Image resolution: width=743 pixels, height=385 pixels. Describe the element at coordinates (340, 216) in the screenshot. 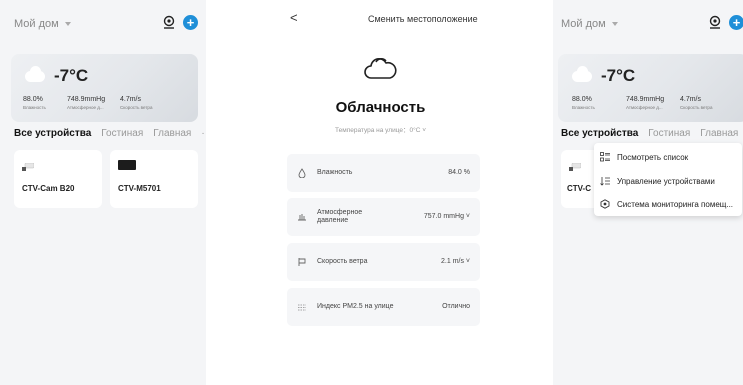

I see `row-label: Атмосферное давление` at that location.